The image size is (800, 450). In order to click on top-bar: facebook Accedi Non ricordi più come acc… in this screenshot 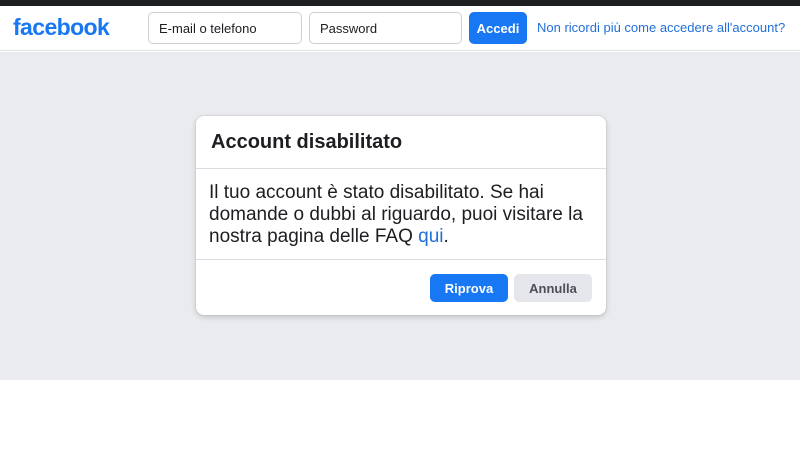, I will do `click(400, 28)`.